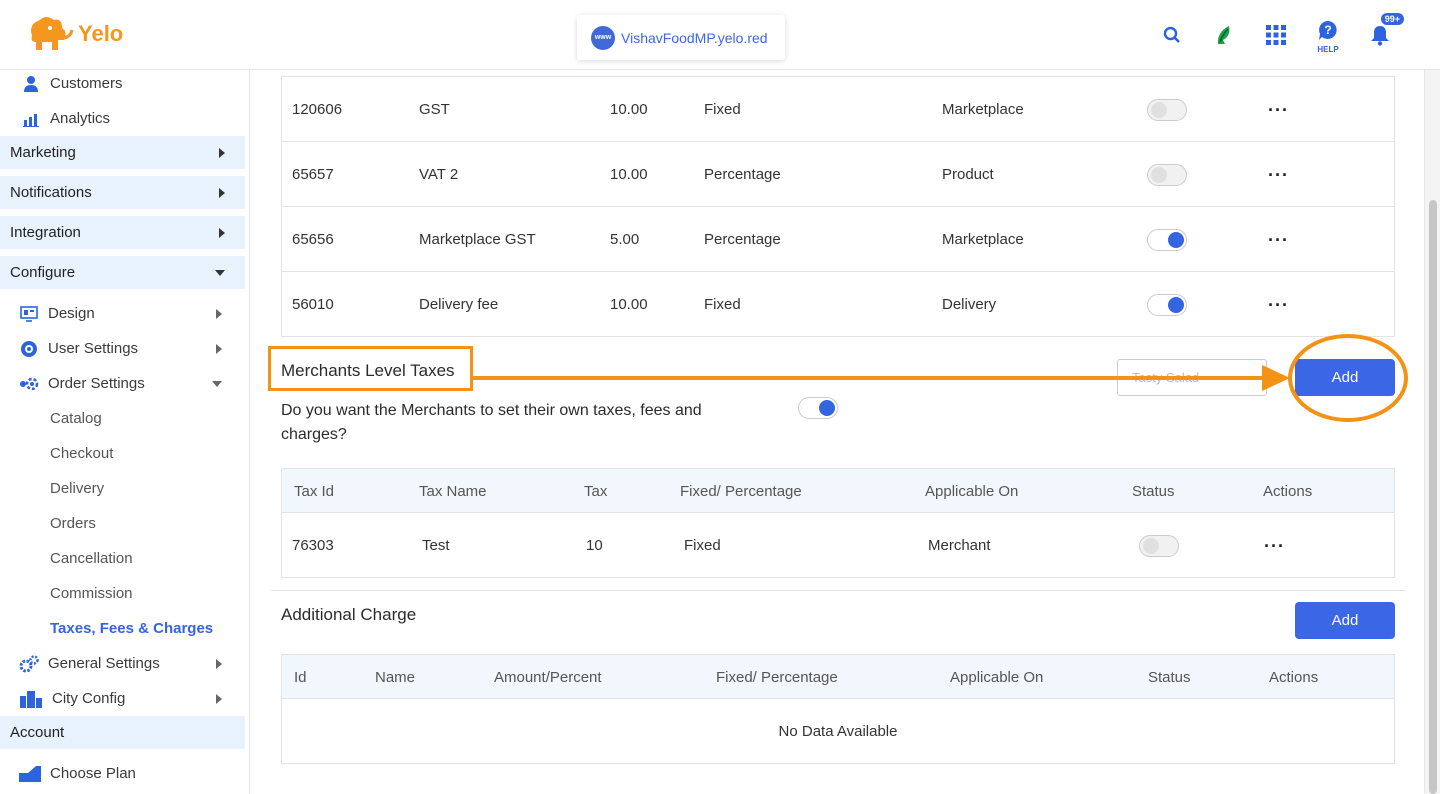  Describe the element at coordinates (1224, 35) in the screenshot. I see `leaf-app-button` at that location.